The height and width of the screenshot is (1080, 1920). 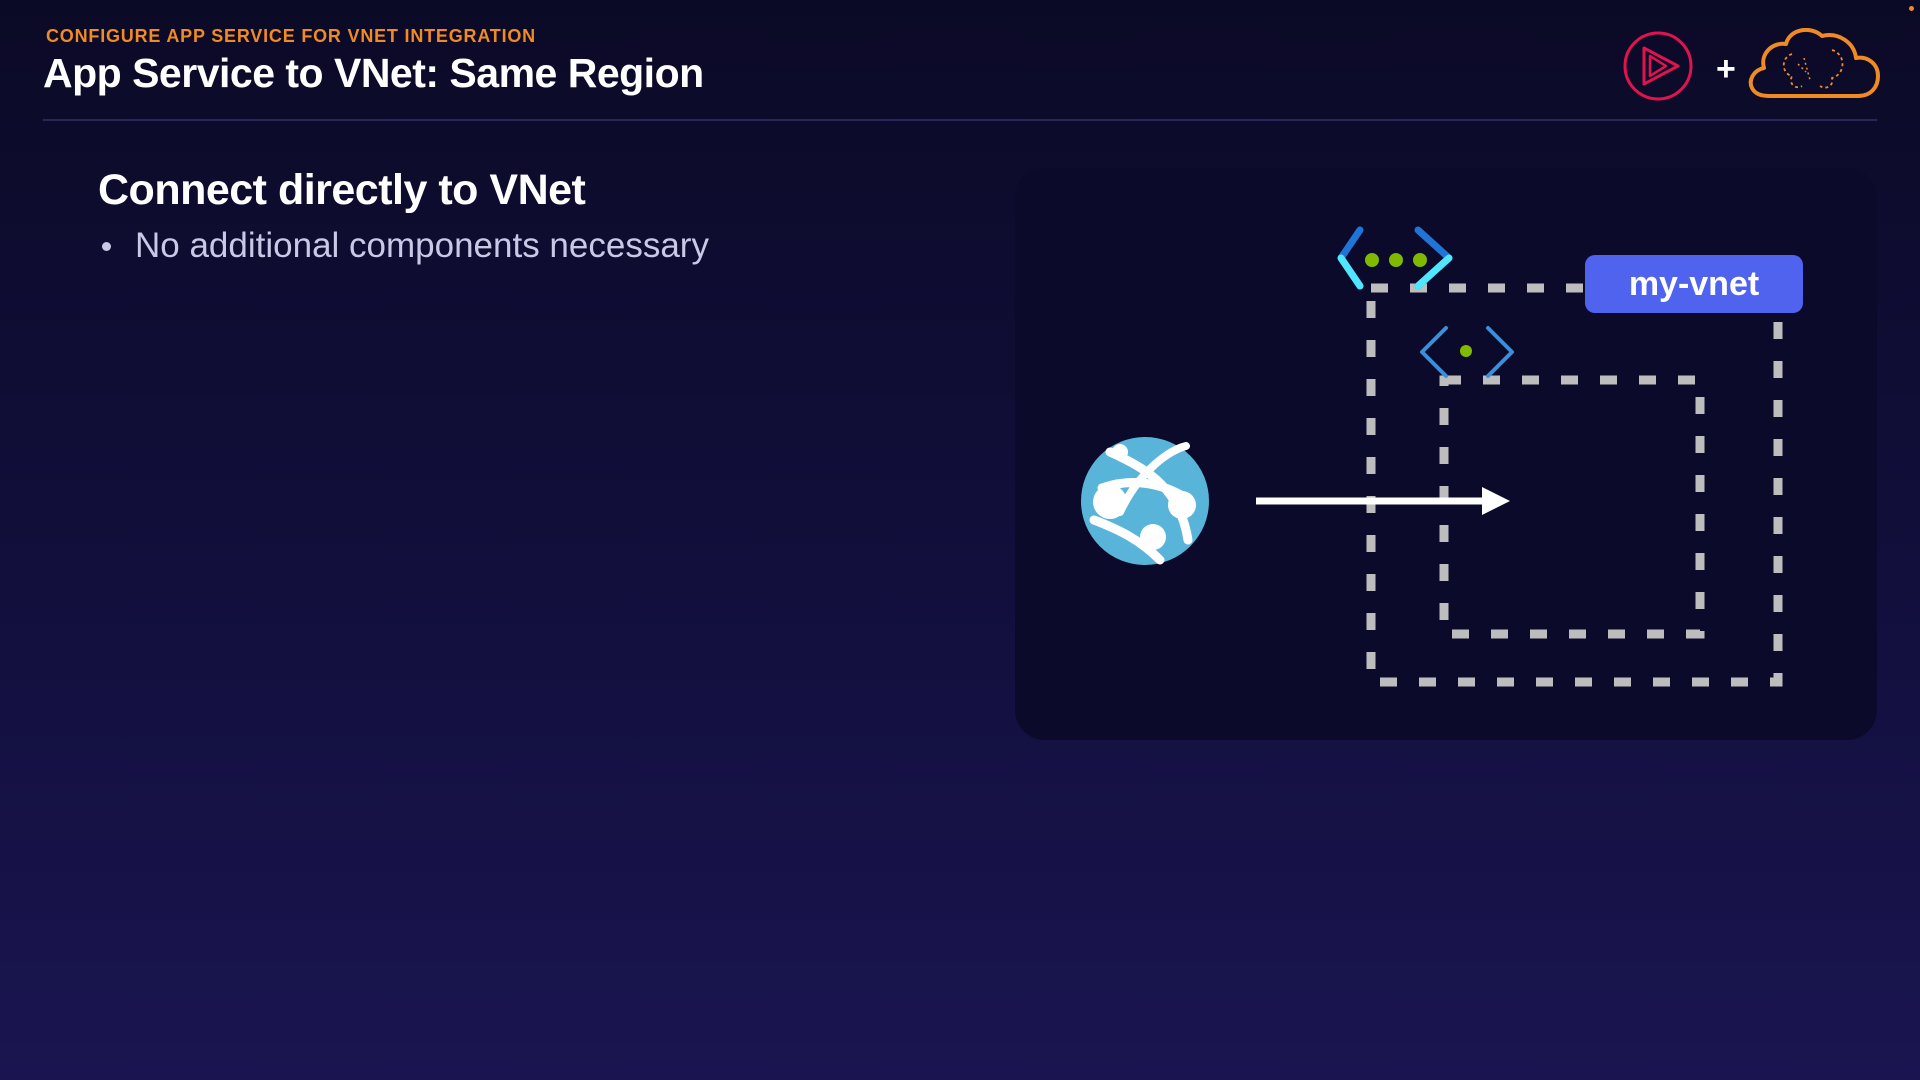 What do you see at coordinates (1145, 501) in the screenshot?
I see `app-service-globe-icon` at bounding box center [1145, 501].